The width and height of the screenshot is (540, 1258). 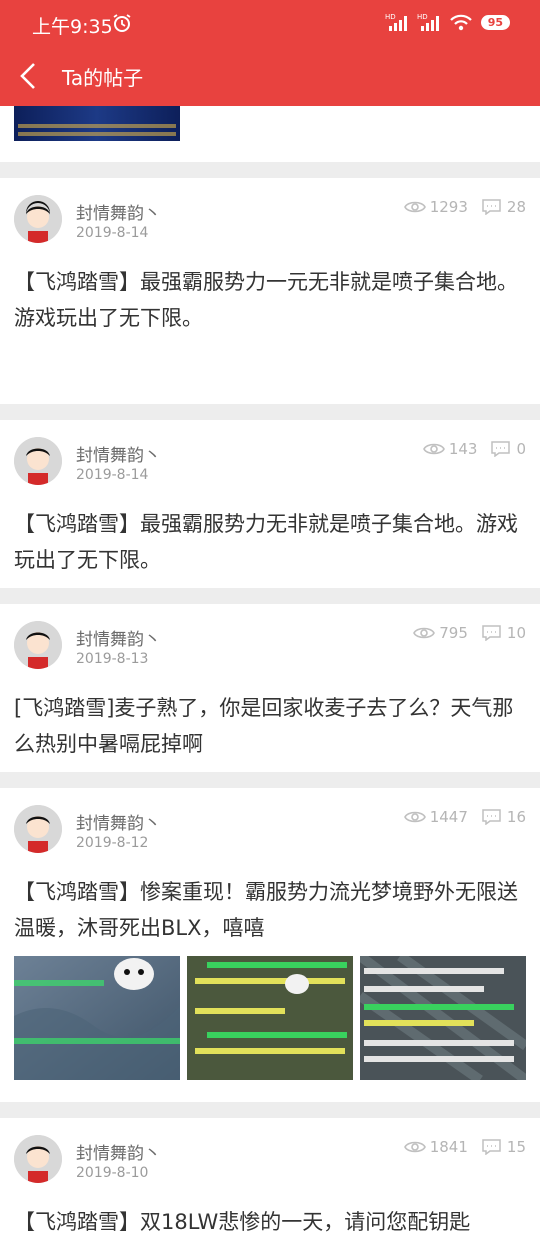 I want to click on post-date: 2019-8-10, so click(x=112, y=1173).